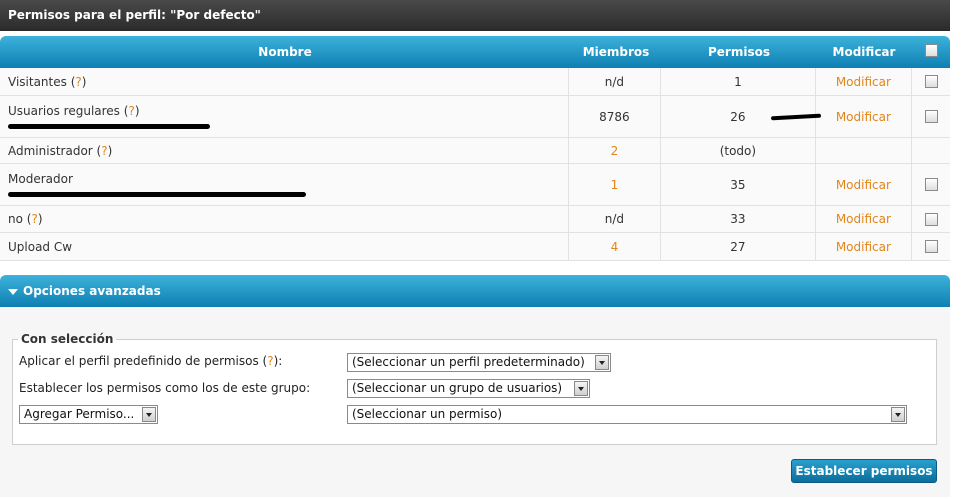 The height and width of the screenshot is (499, 963). What do you see at coordinates (475, 219) in the screenshot?
I see `table-row: no (?) n/d 33 Modificar` at bounding box center [475, 219].